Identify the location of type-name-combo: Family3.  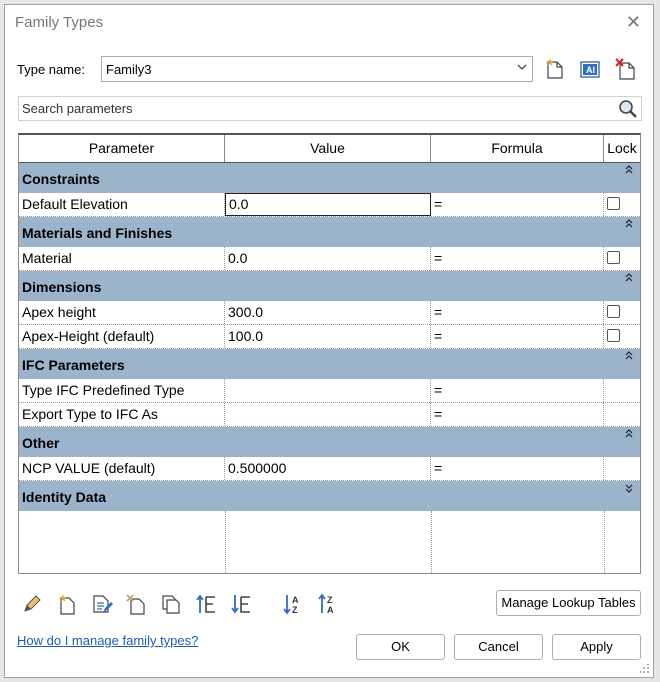
(317, 69).